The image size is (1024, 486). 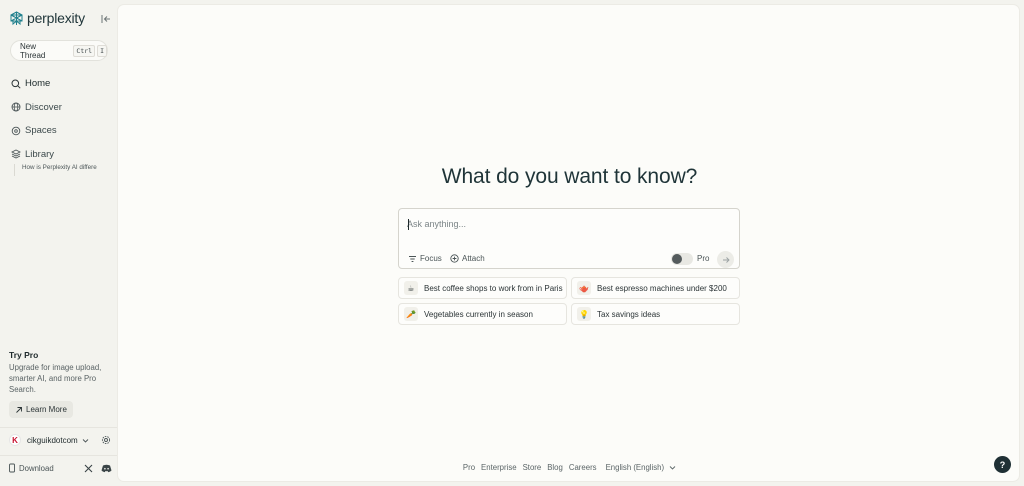 What do you see at coordinates (106, 468) in the screenshot?
I see `discord-icon` at bounding box center [106, 468].